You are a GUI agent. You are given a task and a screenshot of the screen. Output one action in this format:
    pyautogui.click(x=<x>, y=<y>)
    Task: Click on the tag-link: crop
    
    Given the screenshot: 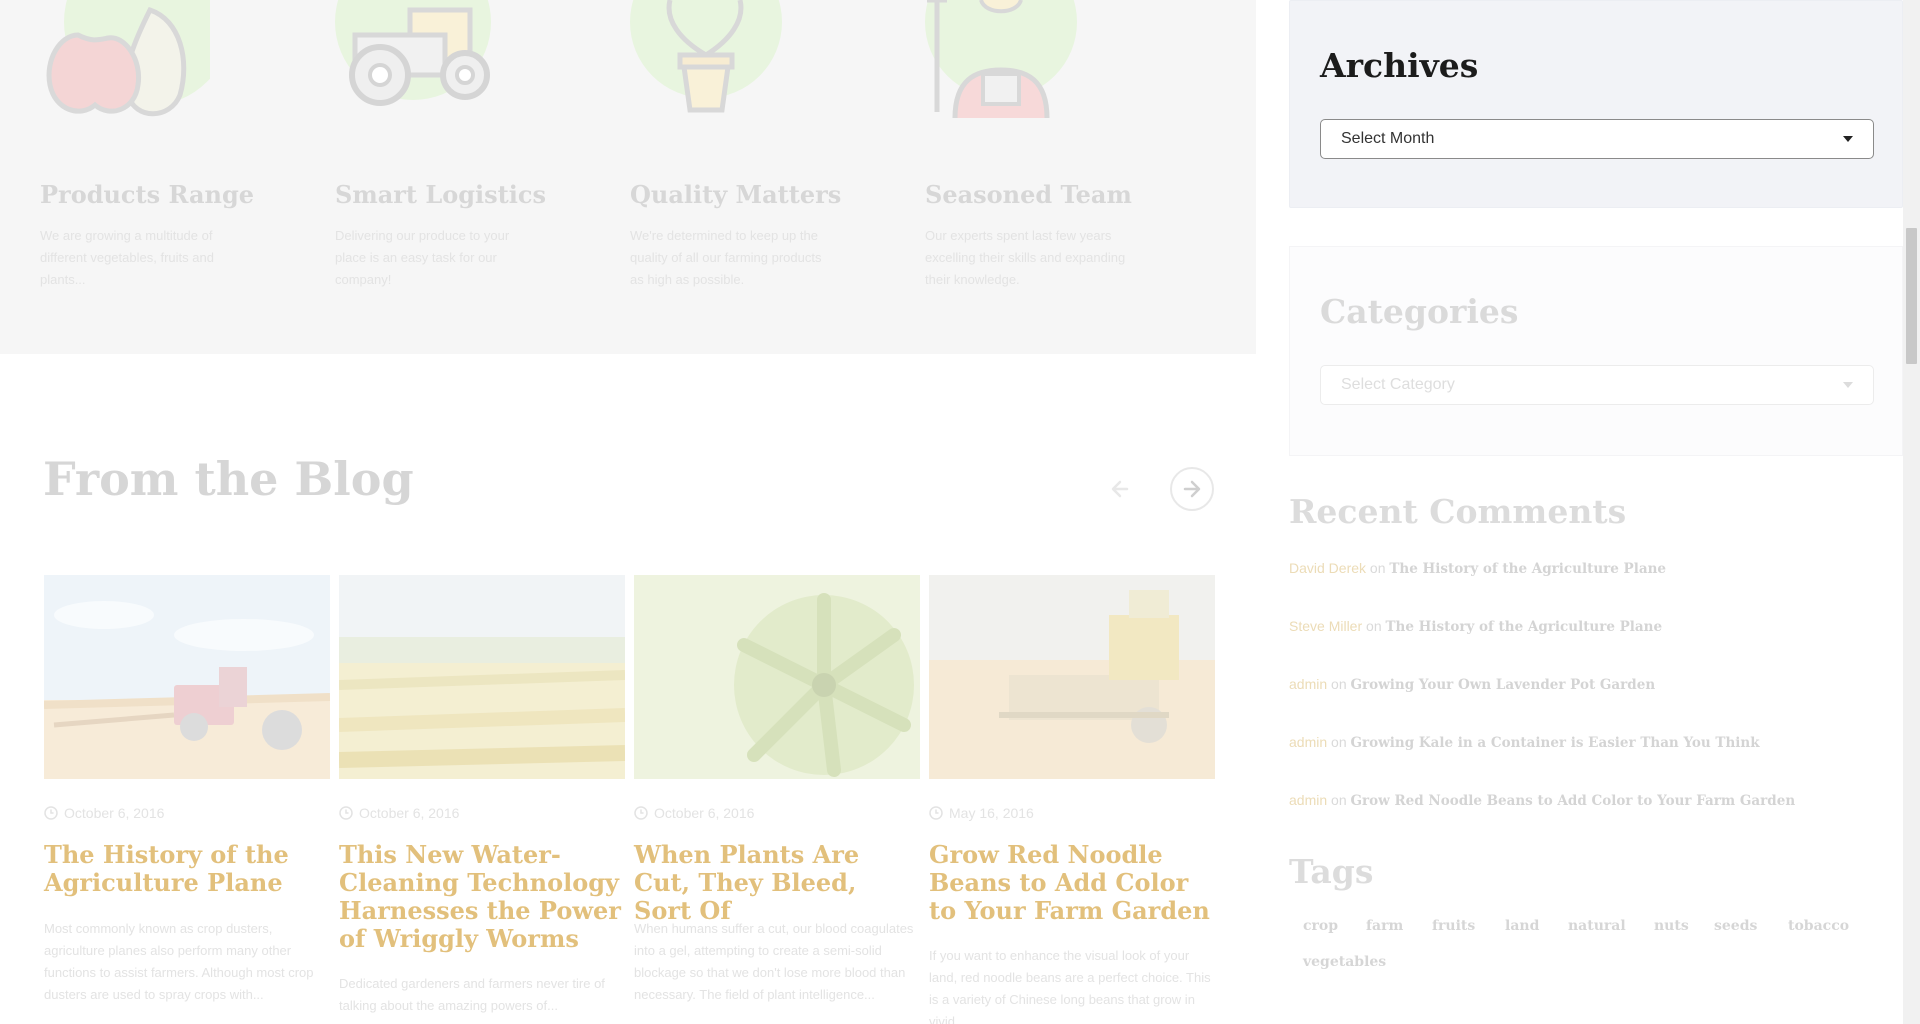 What is the action you would take?
    pyautogui.click(x=1320, y=926)
    